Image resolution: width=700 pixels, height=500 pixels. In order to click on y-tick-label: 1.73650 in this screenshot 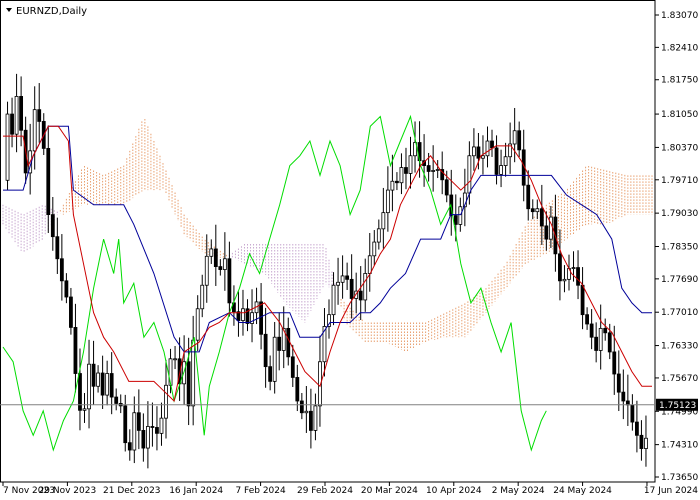, I will do `click(679, 478)`.